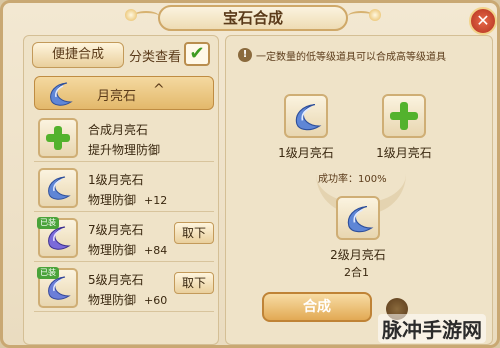 This screenshot has height=348, width=500. Describe the element at coordinates (116, 230) in the screenshot. I see `row-name: 7级月亮石` at that location.